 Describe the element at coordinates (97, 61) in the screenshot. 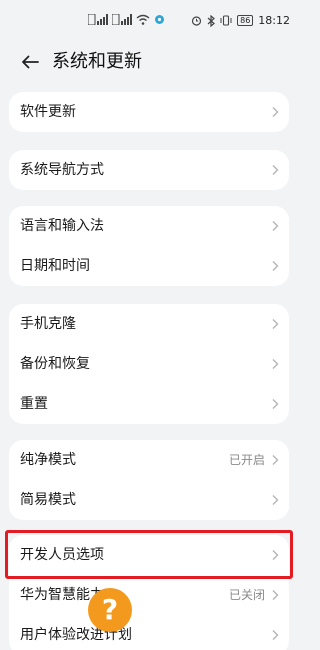

I see `page-title: 系统和更新` at that location.